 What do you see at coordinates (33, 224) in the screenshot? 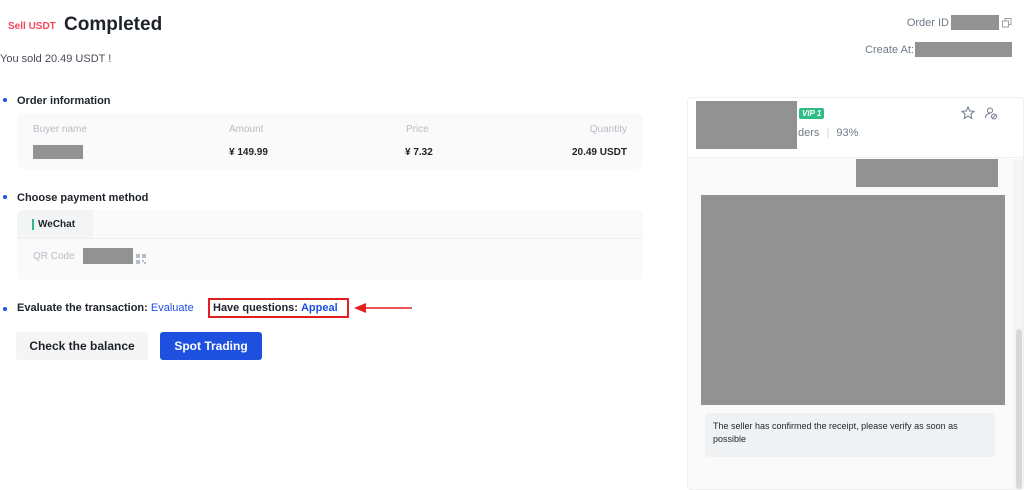
I see `wechat-indicator` at bounding box center [33, 224].